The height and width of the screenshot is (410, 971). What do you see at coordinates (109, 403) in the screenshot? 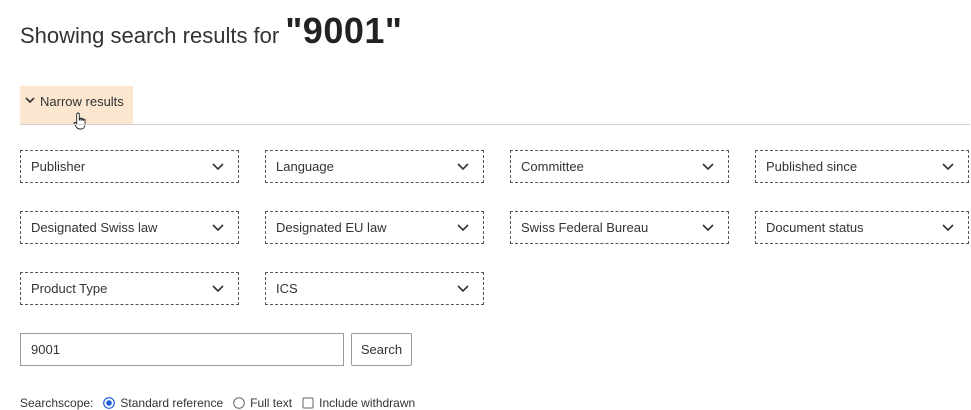
I see `radio-checked-icon` at bounding box center [109, 403].